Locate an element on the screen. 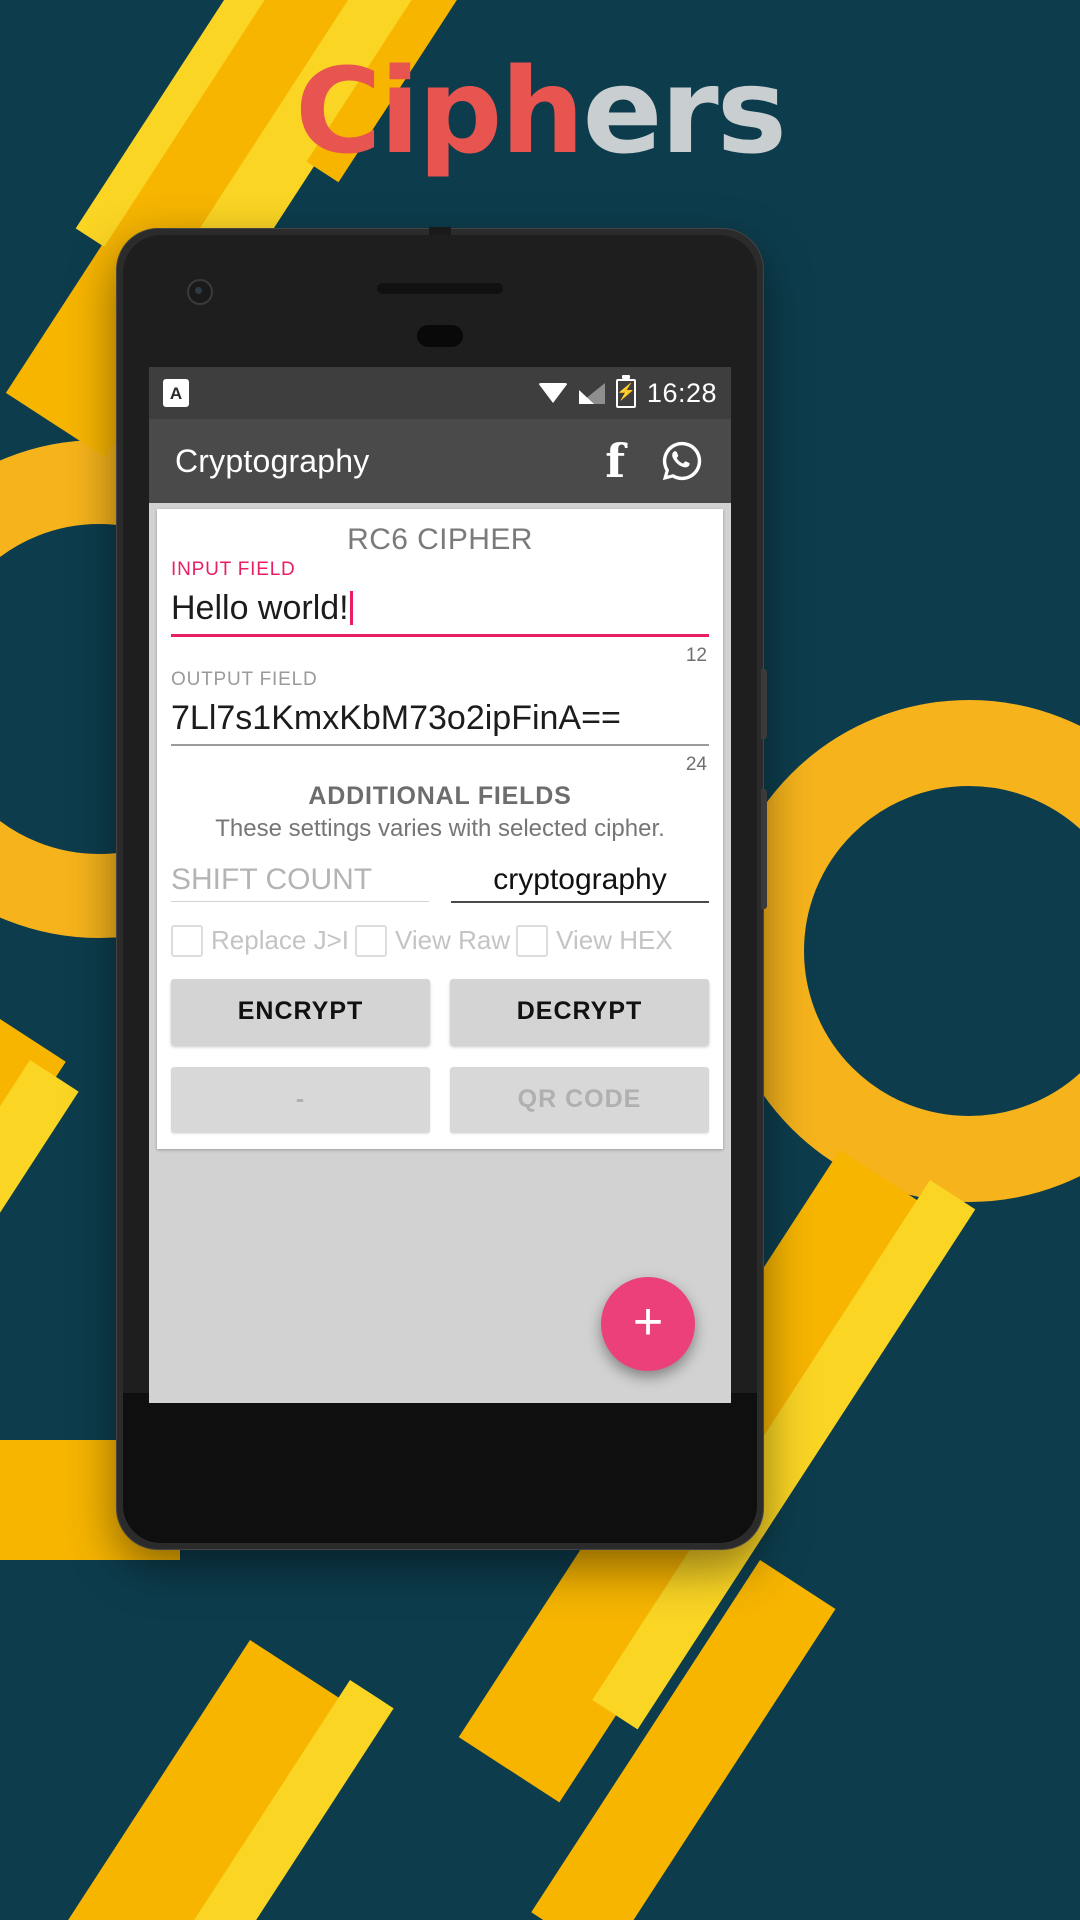 The width and height of the screenshot is (1080, 1920). phone-power-button is located at coordinates (764, 704).